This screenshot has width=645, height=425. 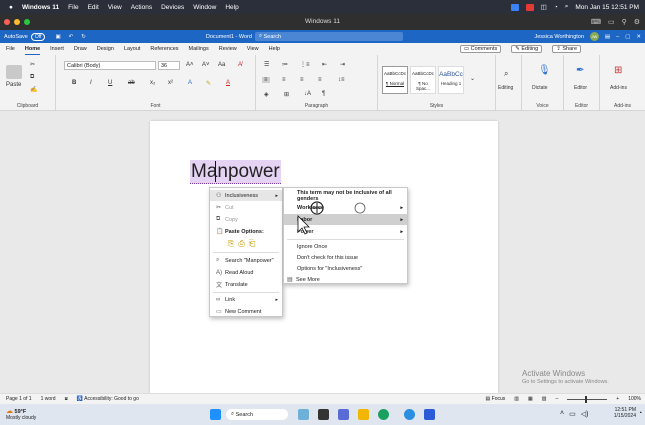 I want to click on style-heading-1: AaBbCc Heading 1, so click(x=451, y=80).